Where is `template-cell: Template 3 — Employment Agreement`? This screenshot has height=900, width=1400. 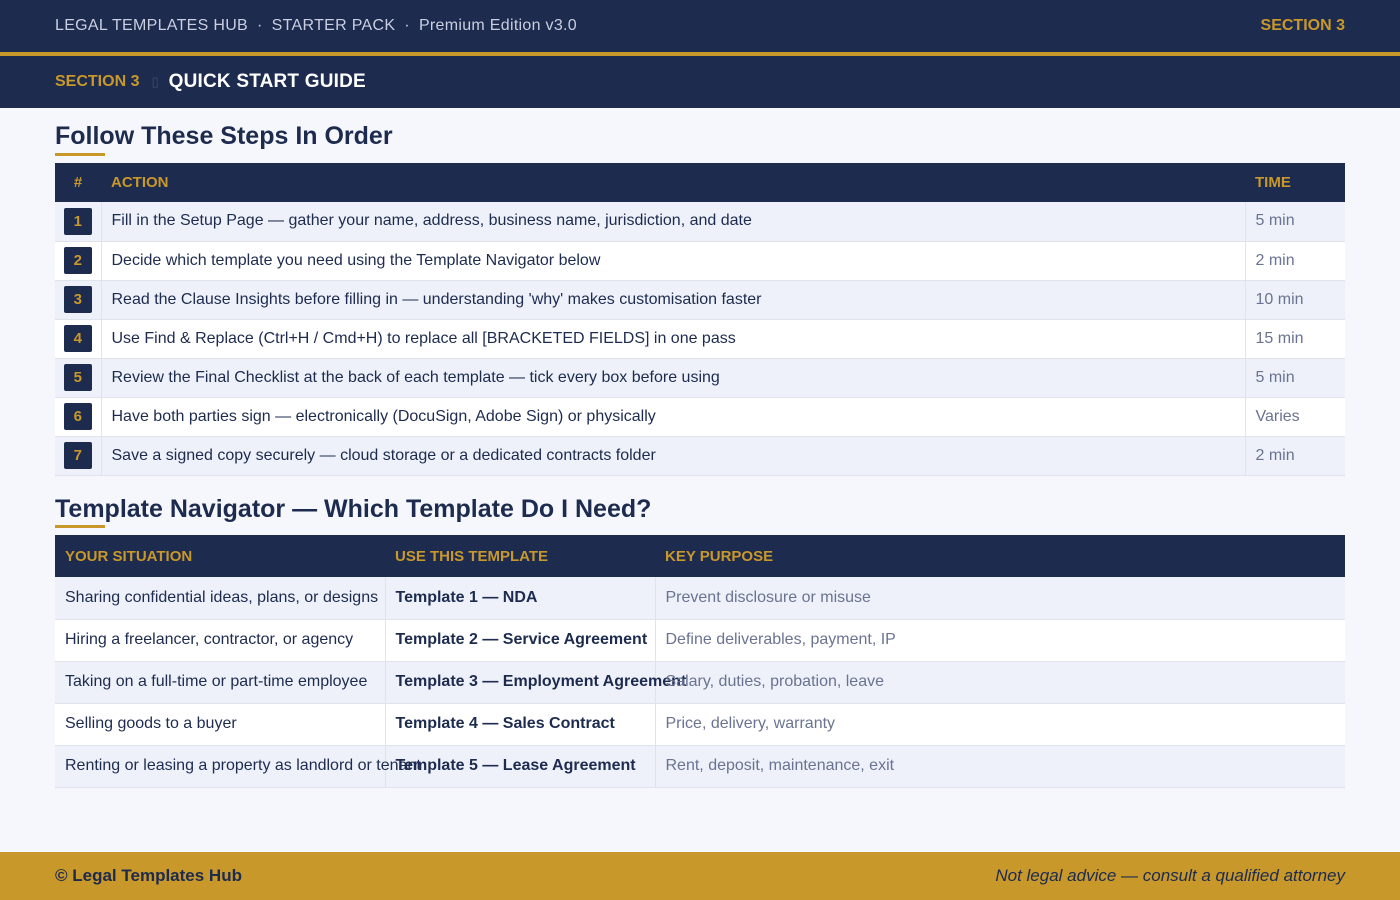 template-cell: Template 3 — Employment Agreement is located at coordinates (535, 682).